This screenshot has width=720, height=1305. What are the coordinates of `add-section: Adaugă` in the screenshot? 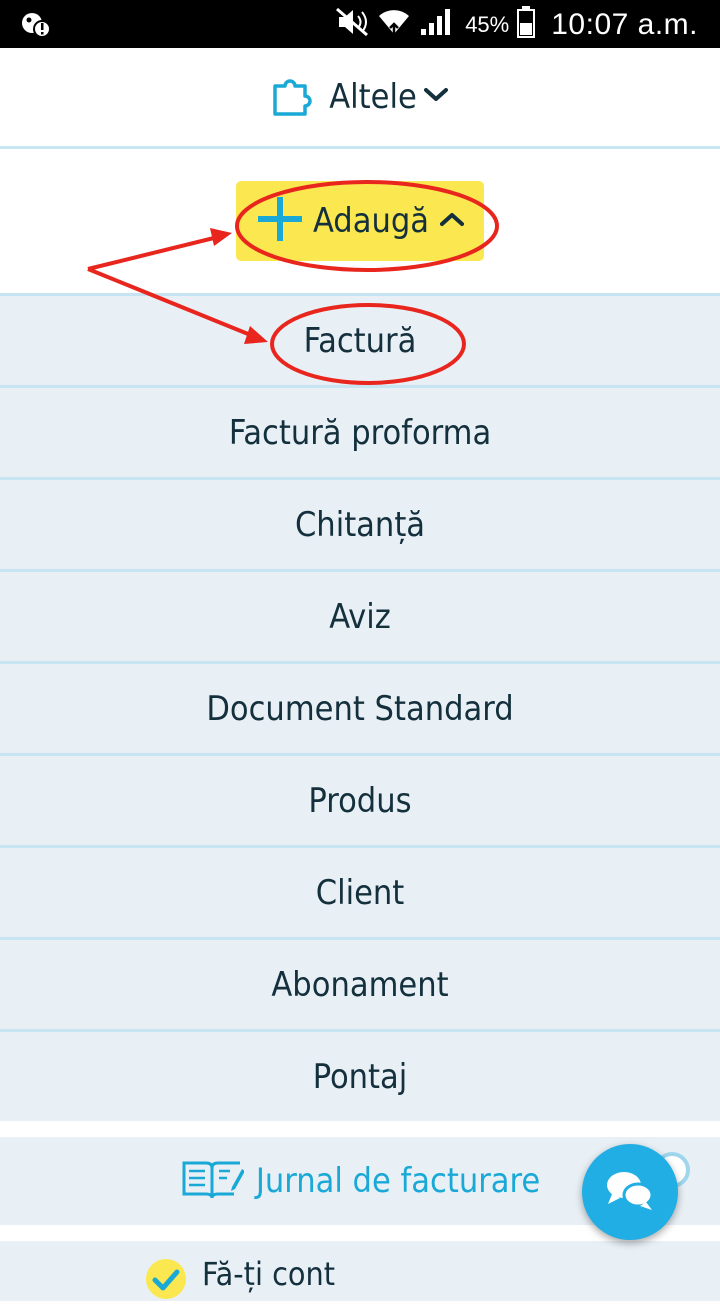 It's located at (360, 221).